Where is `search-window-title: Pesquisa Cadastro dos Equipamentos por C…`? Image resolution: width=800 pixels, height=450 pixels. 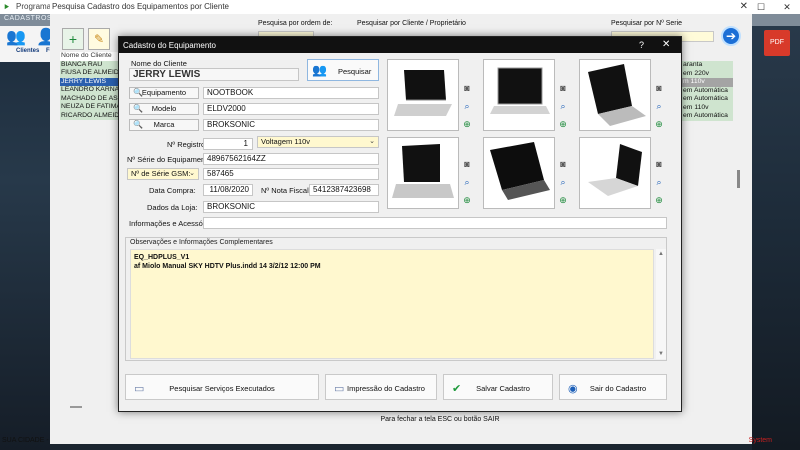 search-window-title: Pesquisa Cadastro dos Equipamentos por C… is located at coordinates (140, 6).